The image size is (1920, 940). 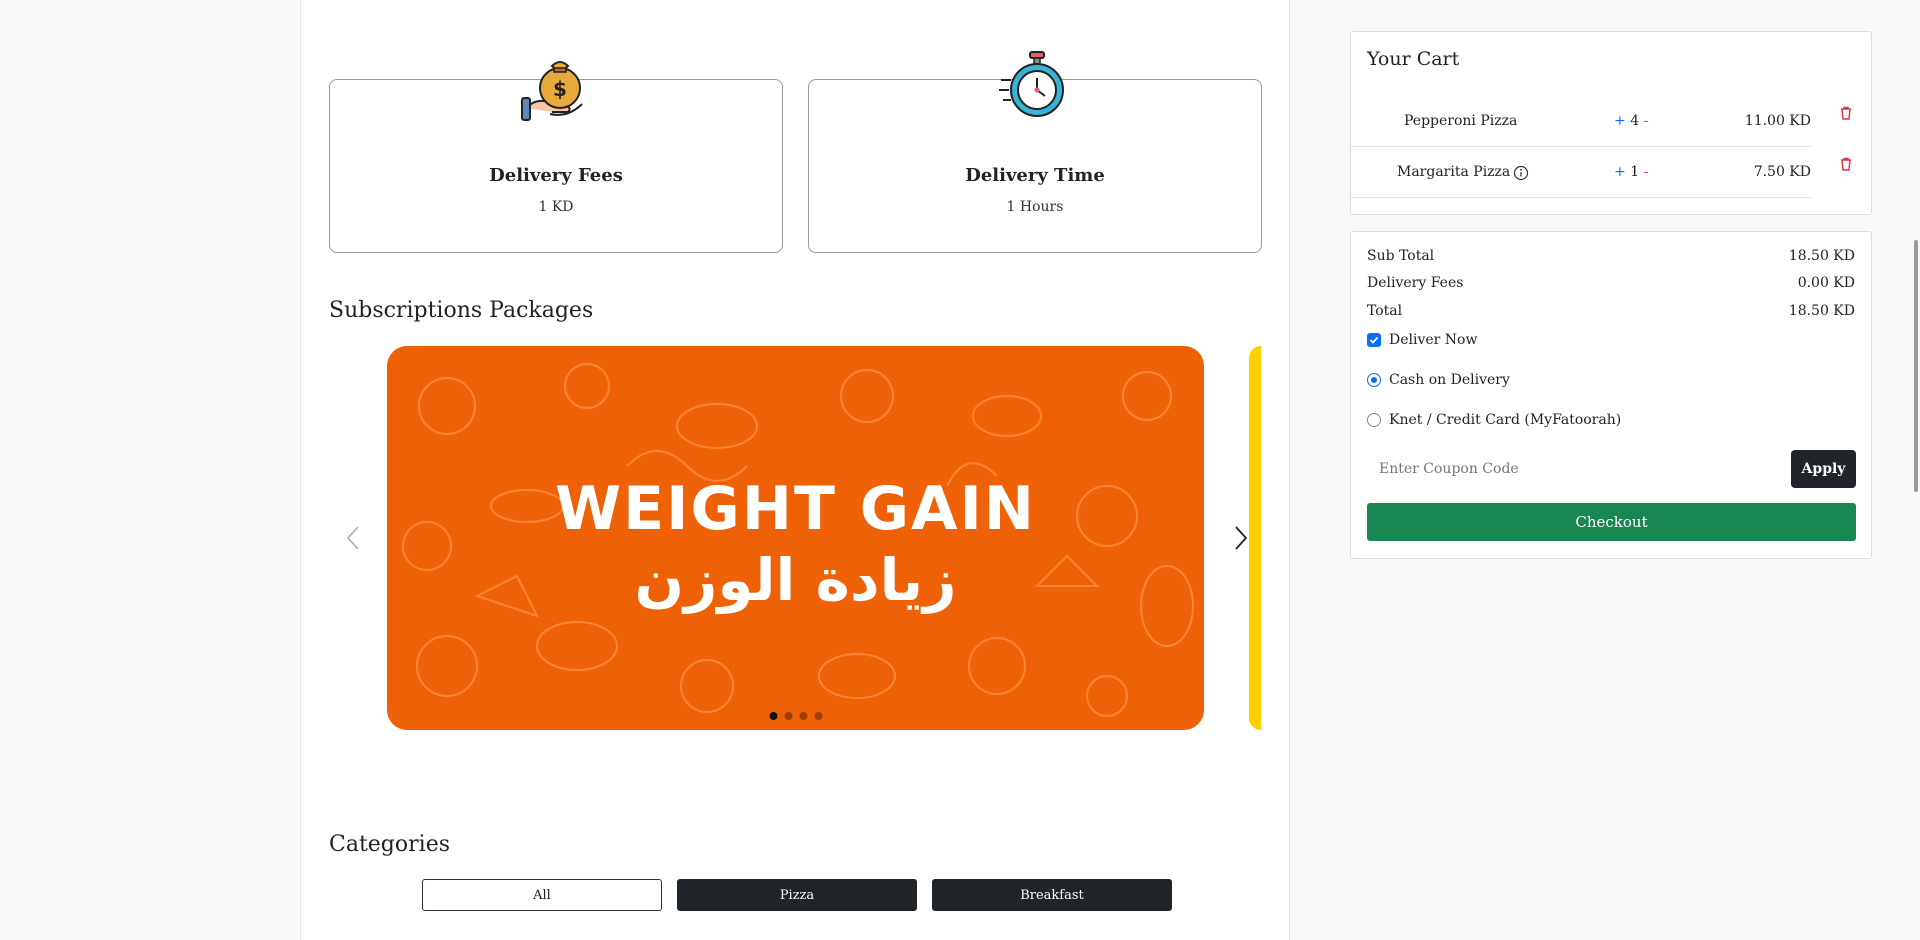 I want to click on delivery-fees-row: Delivery Fees 0.00 KD, so click(x=1611, y=283).